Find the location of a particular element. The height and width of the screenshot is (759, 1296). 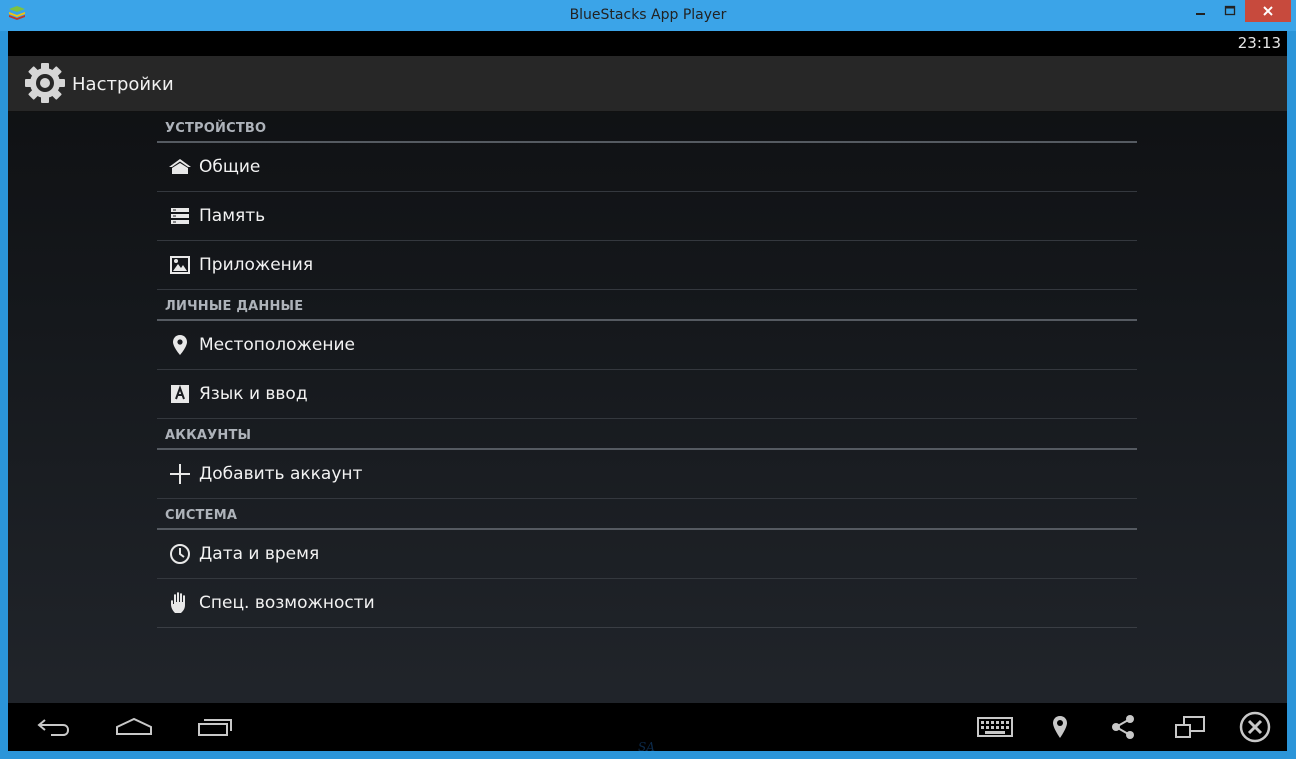

location-pin-icon is located at coordinates (178, 345).